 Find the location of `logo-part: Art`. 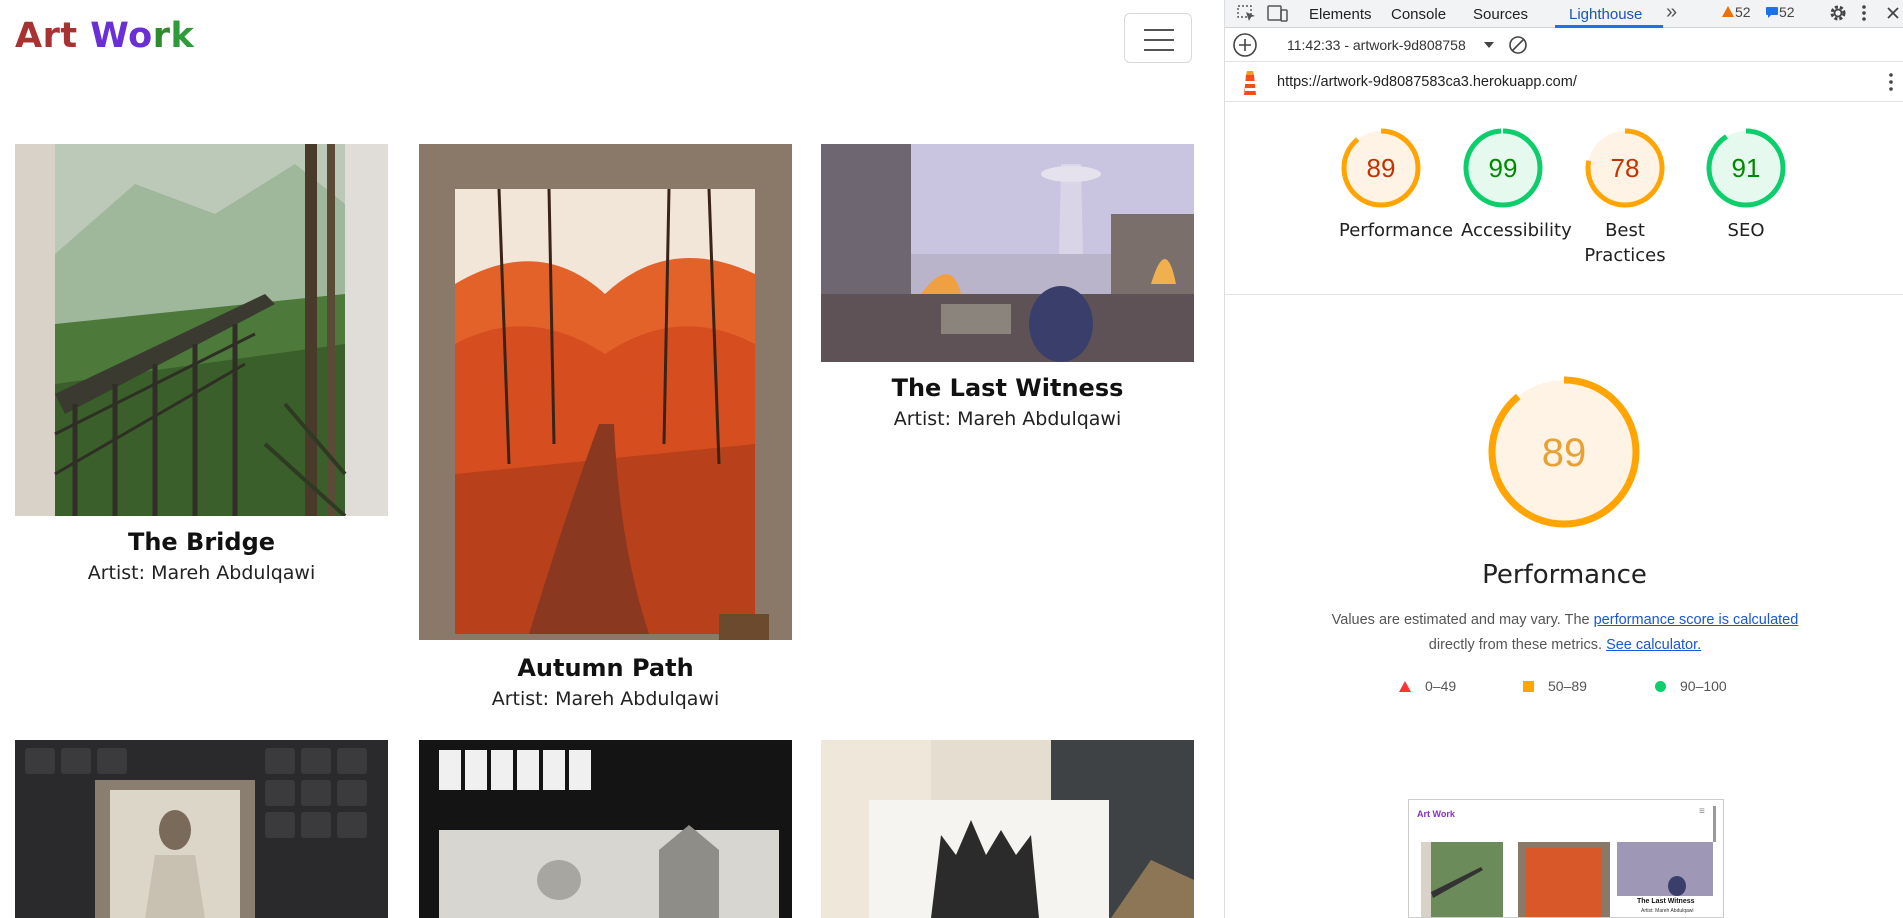

logo-part: Art is located at coordinates (46, 36).